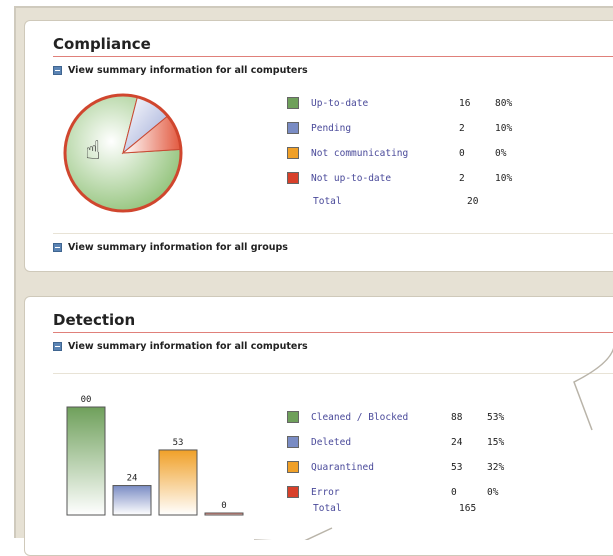 The image size is (613, 556). What do you see at coordinates (385, 103) in the screenshot?
I see `legend-label: Up-to-date` at bounding box center [385, 103].